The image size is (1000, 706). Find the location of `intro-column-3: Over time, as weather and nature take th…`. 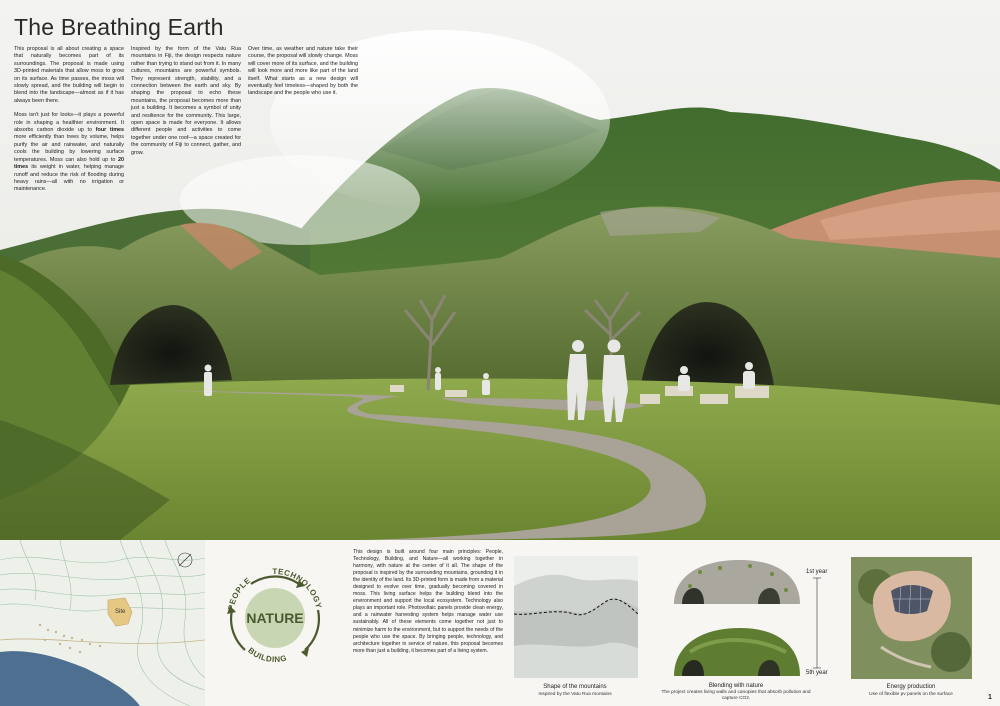

intro-column-3: Over time, as weather and nature take th… is located at coordinates (303, 75).